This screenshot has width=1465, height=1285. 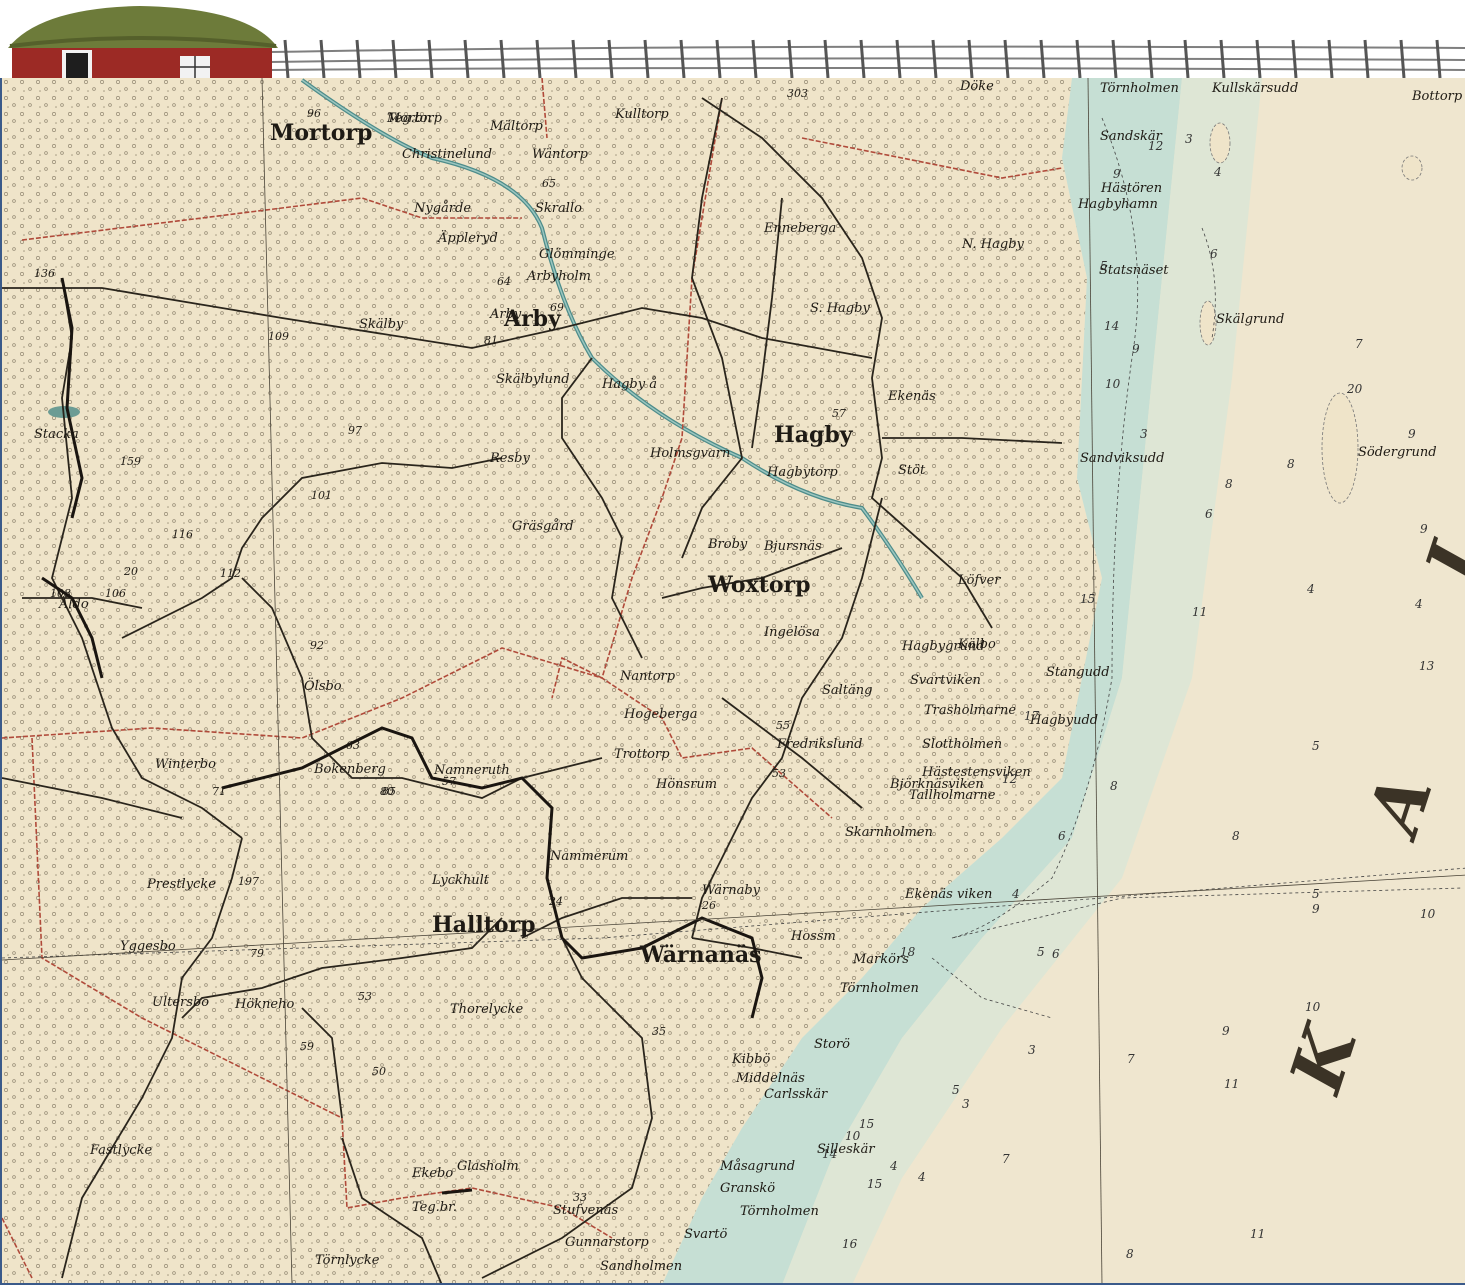 I want to click on place-label: Storö, so click(x=832, y=1044).